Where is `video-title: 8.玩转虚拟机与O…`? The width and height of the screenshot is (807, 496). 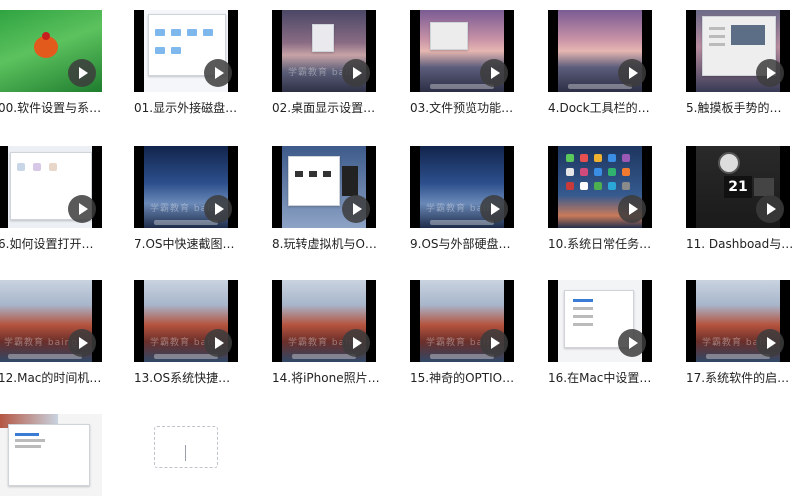
video-title: 8.玩转虚拟机与O… is located at coordinates (341, 244).